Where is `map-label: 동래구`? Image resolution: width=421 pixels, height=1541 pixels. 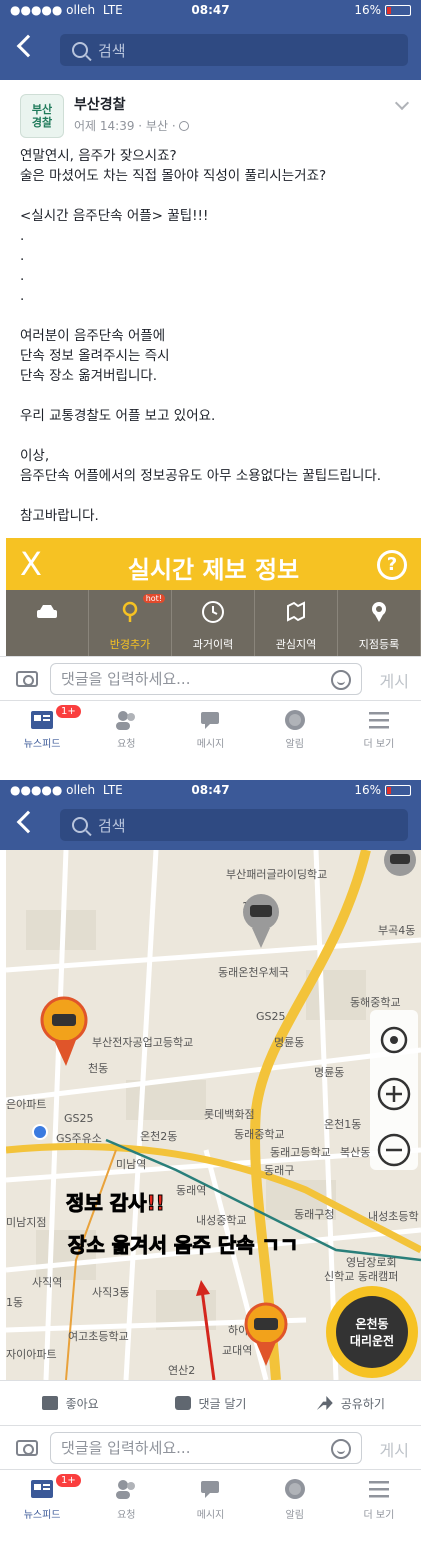
map-label: 동래구 is located at coordinates (279, 1170).